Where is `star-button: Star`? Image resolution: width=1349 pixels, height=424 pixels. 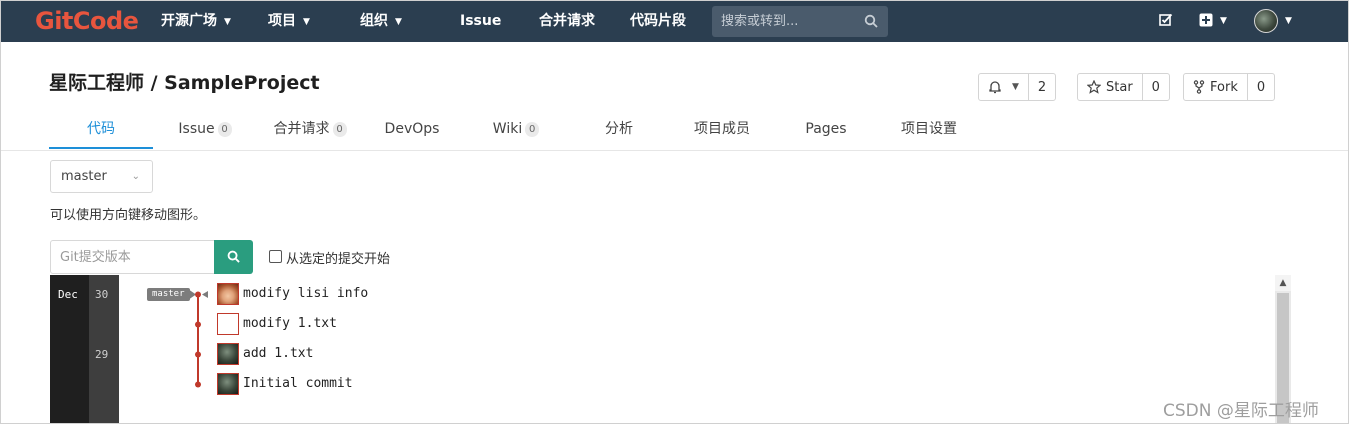
star-button: Star is located at coordinates (1110, 87).